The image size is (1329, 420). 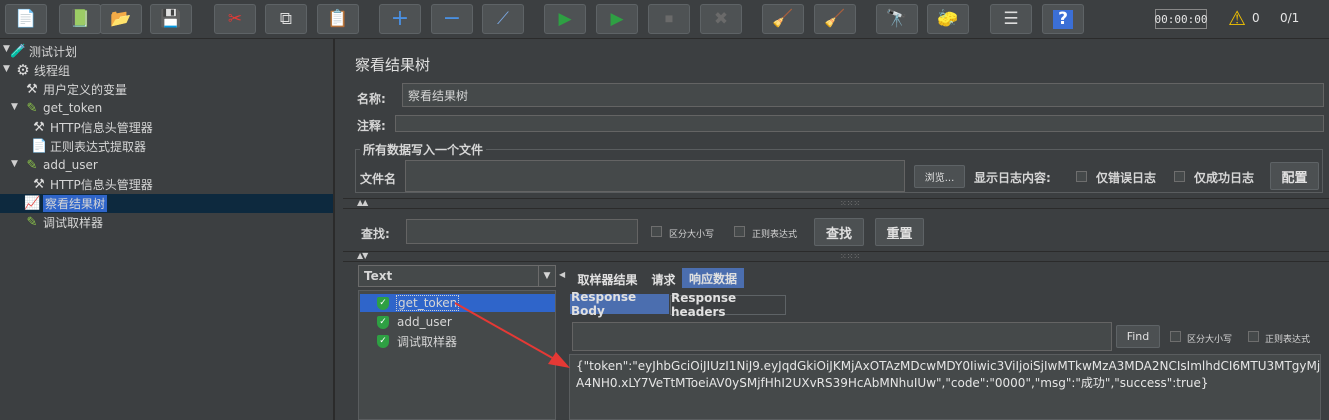 I want to click on annotation-arrow, so click(x=512, y=335).